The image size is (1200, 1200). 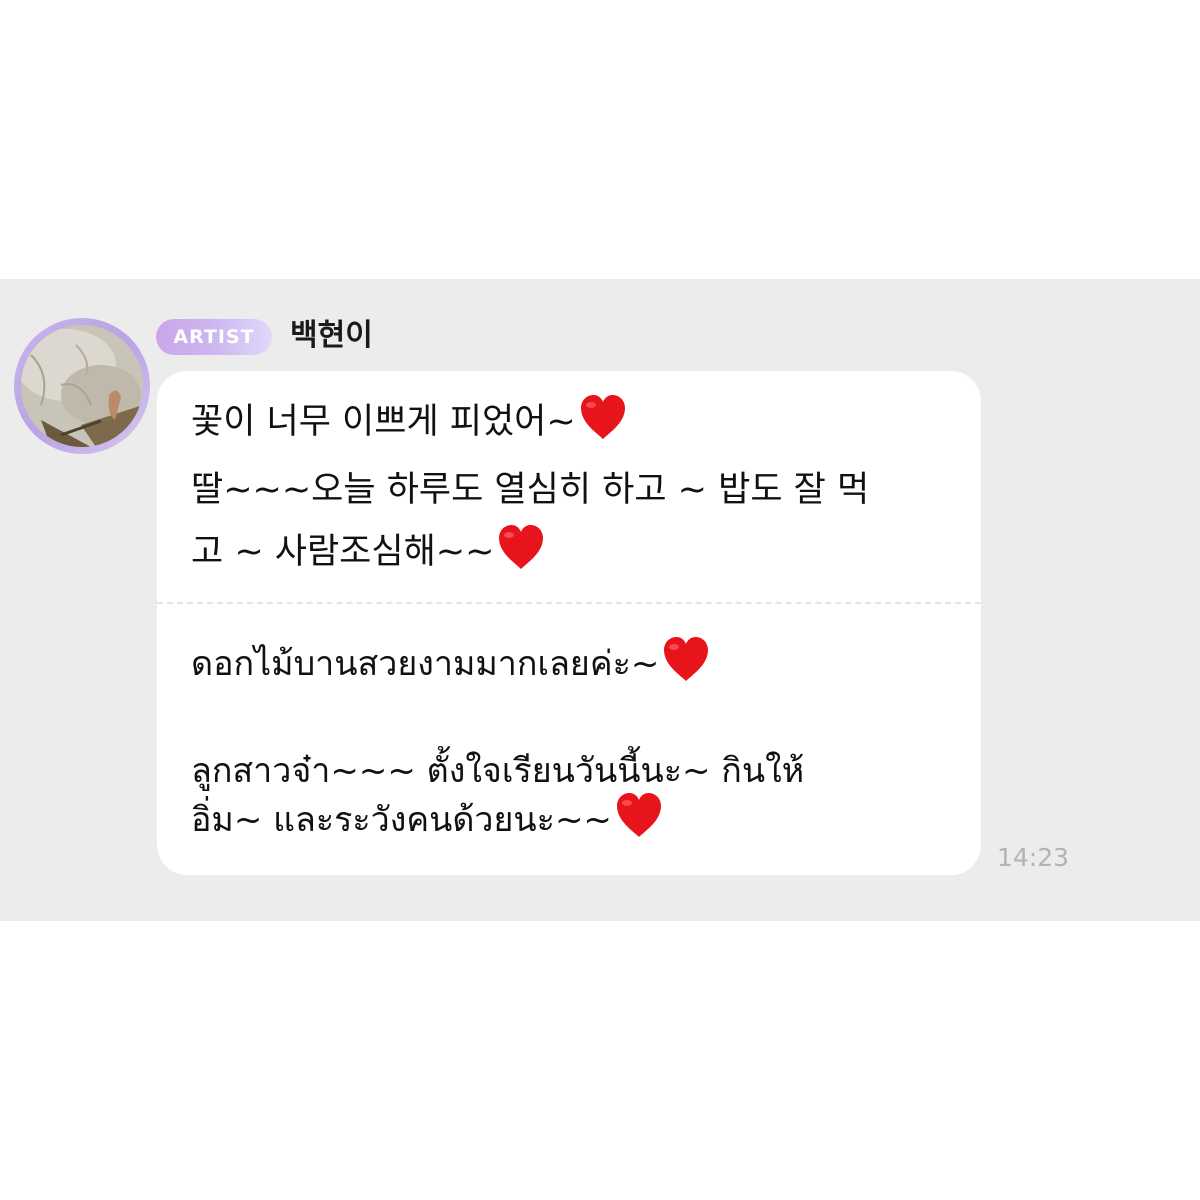 I want to click on sender-name: 백현이, so click(x=331, y=336).